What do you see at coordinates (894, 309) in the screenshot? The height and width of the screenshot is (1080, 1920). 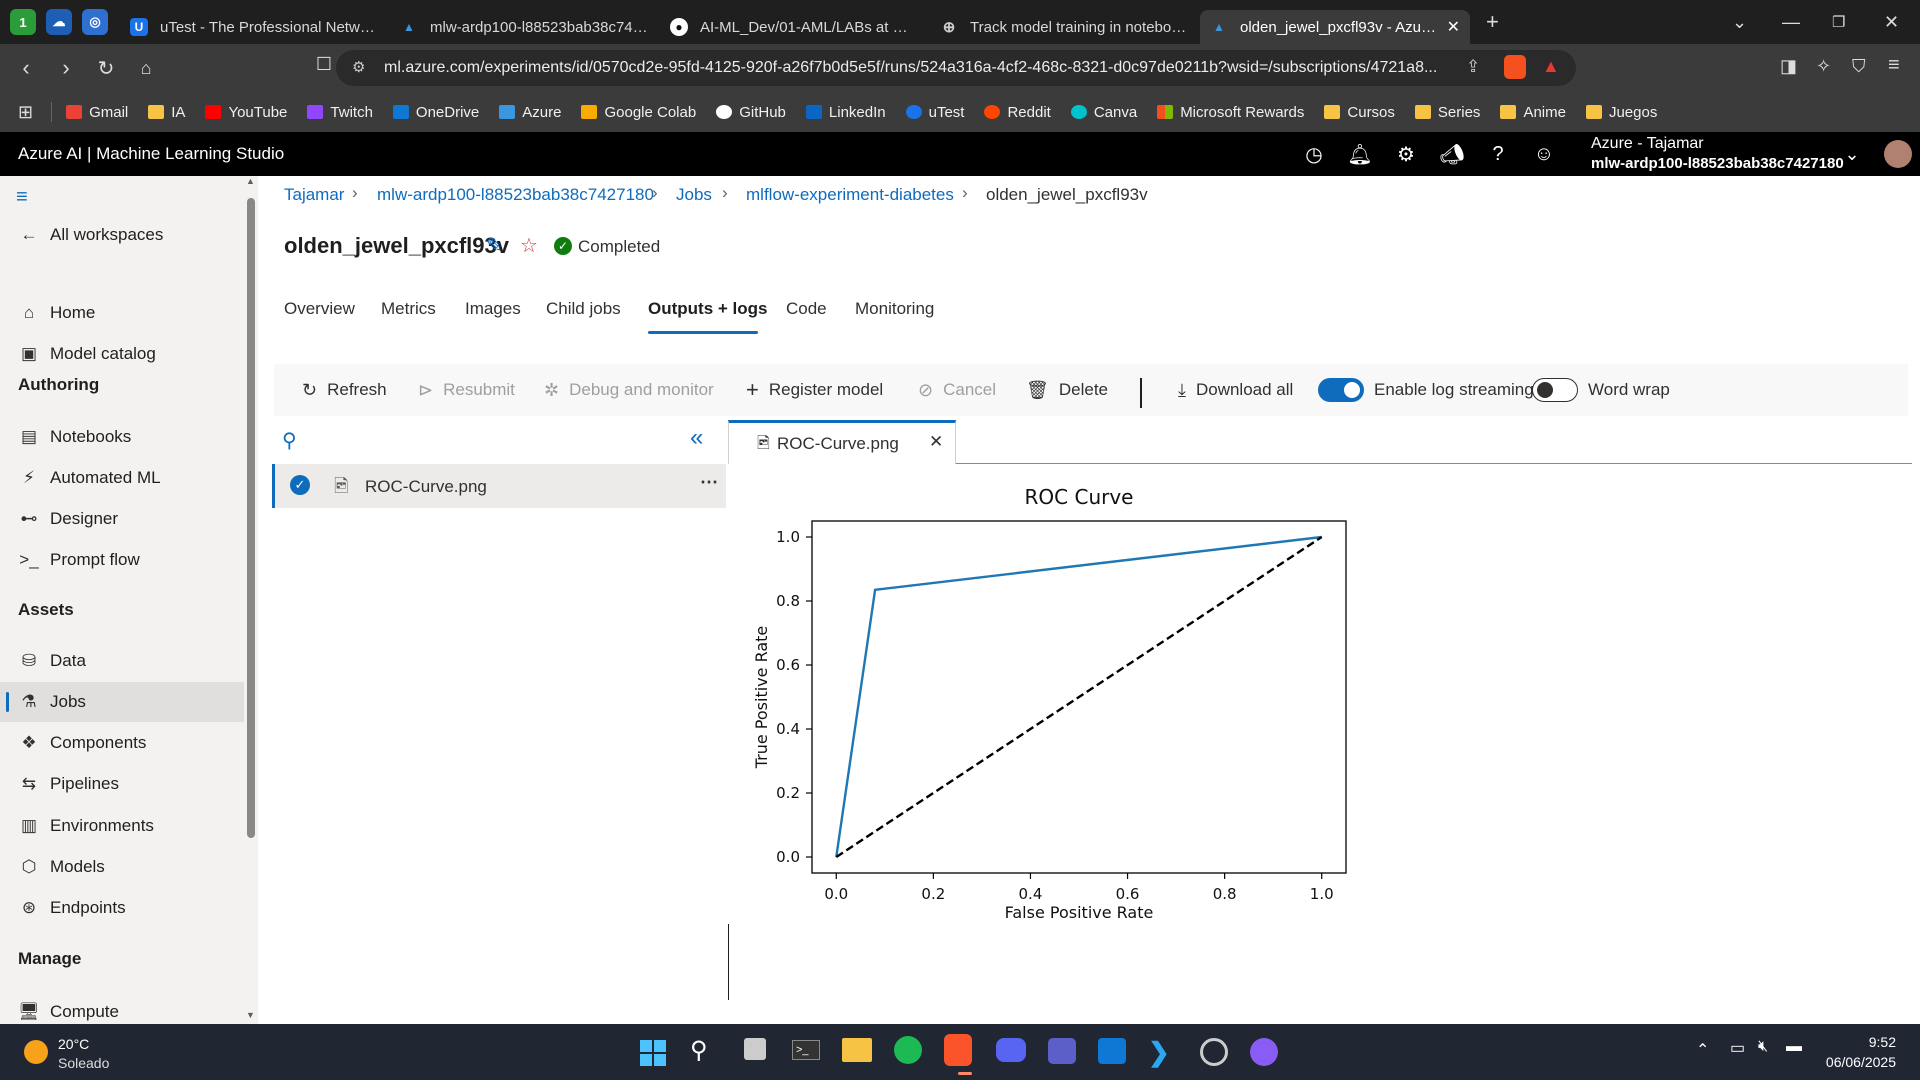 I see `tab-monitoring: Monitoring` at bounding box center [894, 309].